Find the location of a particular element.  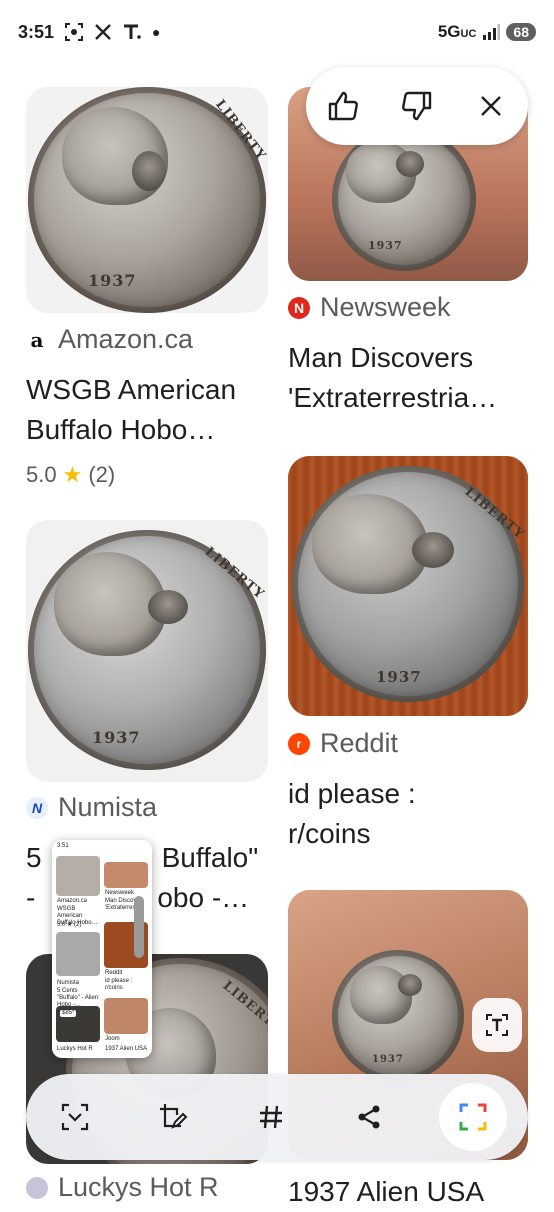

result-image-numista: LIBERTY 1937 is located at coordinates (147, 651).